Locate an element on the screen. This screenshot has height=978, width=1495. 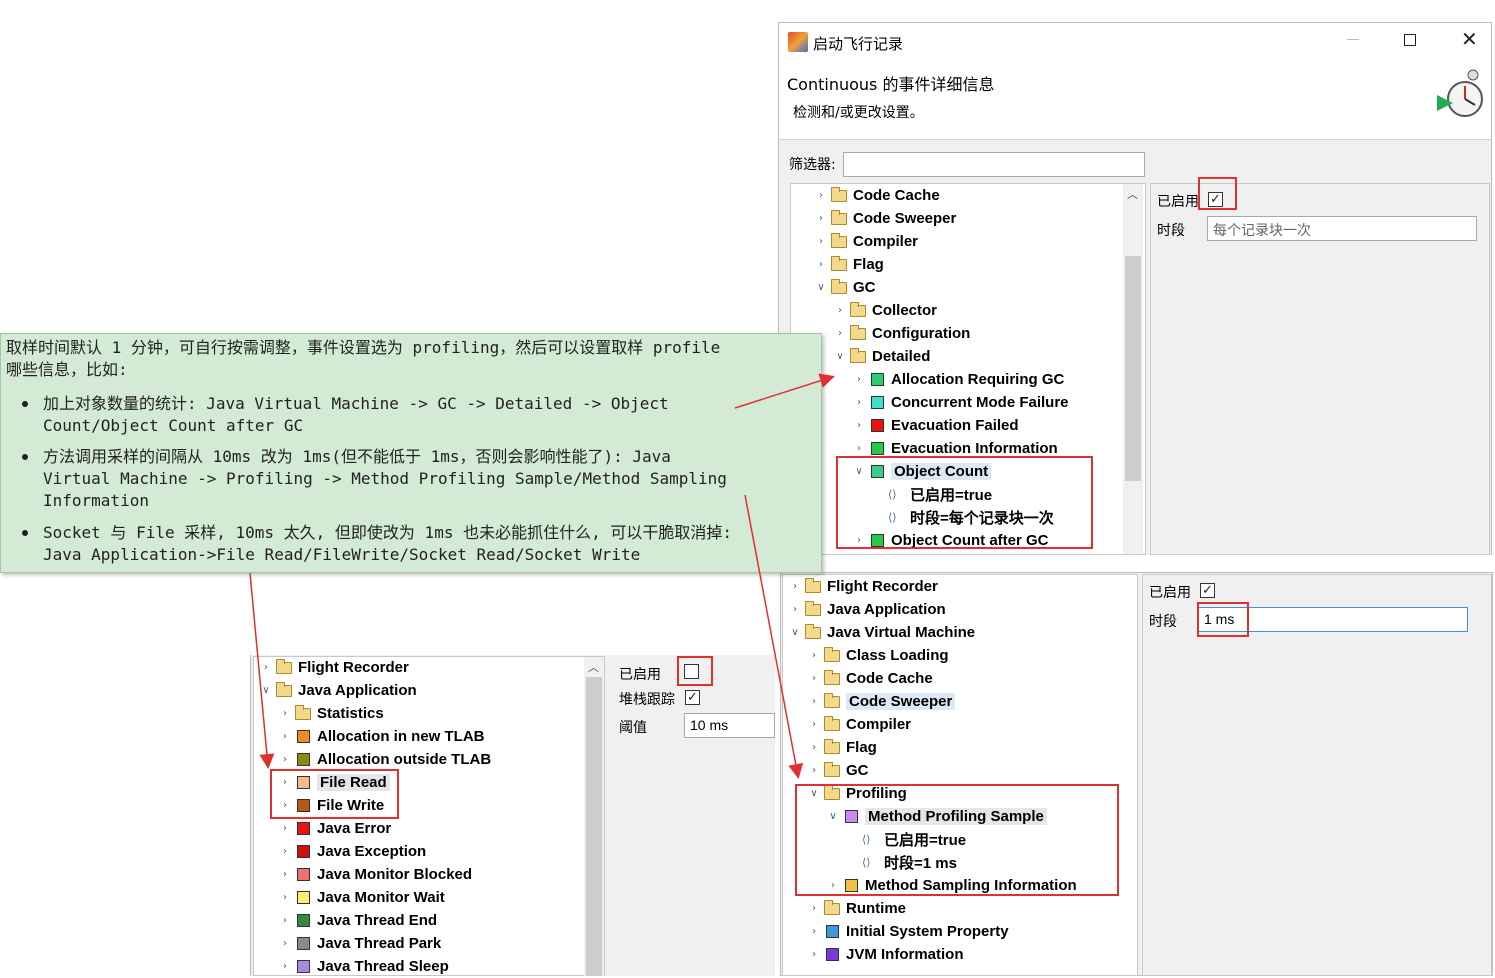
arrow-to-file-read is located at coordinates (262, 670).